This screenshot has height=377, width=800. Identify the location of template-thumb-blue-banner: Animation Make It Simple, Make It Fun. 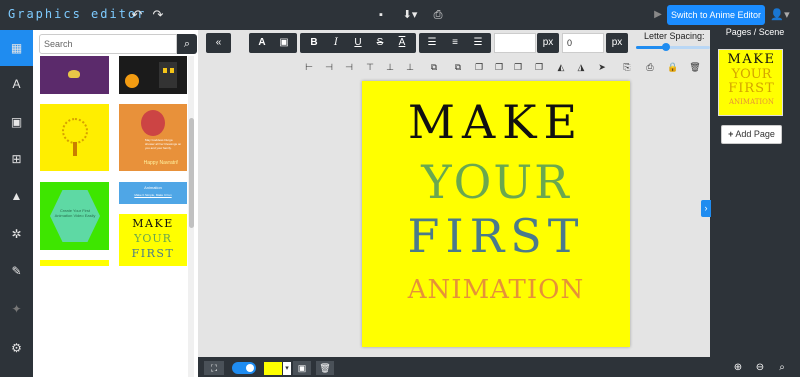
(153, 193).